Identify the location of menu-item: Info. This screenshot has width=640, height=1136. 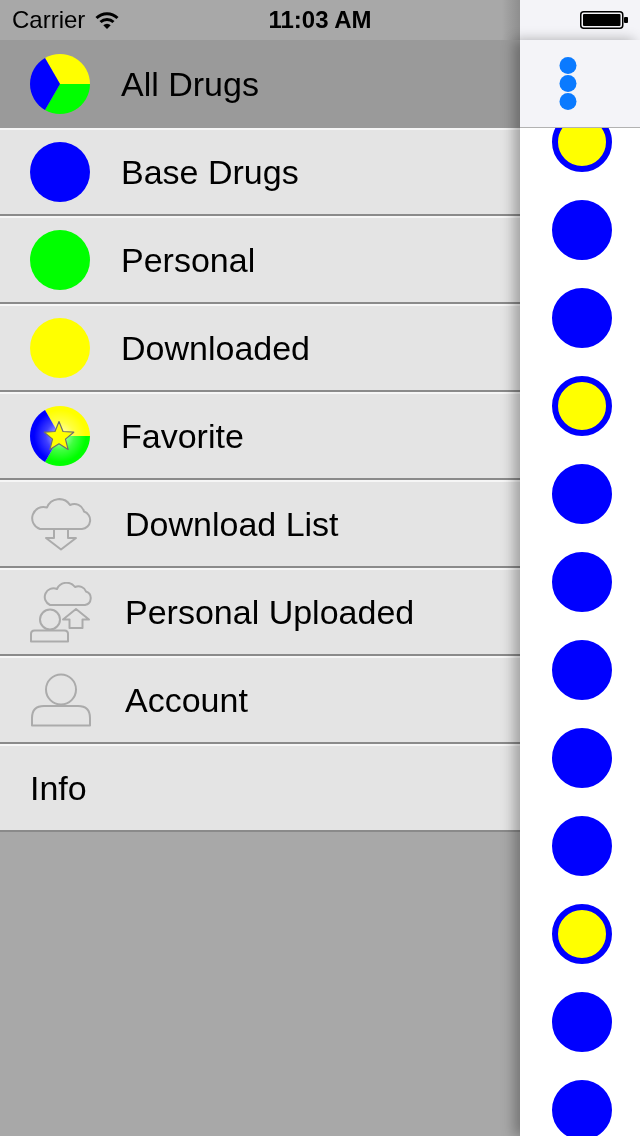
(260, 788).